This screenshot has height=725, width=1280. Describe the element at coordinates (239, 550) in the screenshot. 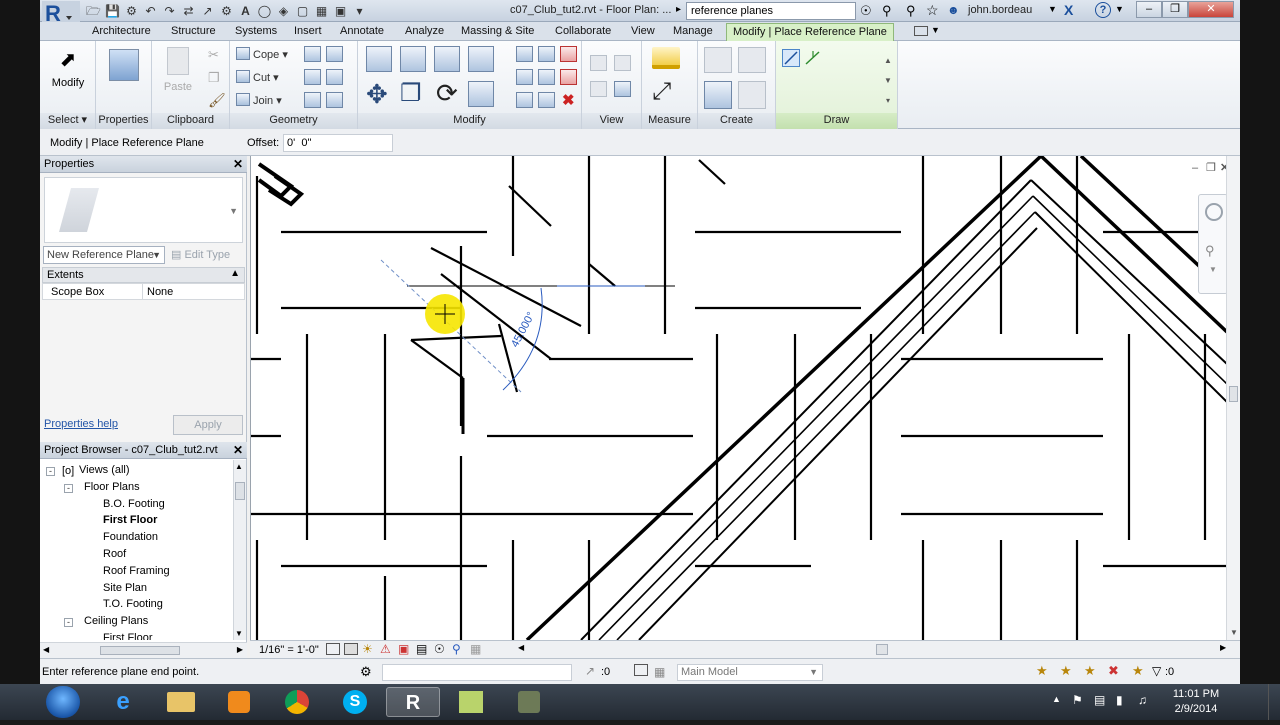

I see `browser-vertical-scrollbar: ▲ ▼` at that location.